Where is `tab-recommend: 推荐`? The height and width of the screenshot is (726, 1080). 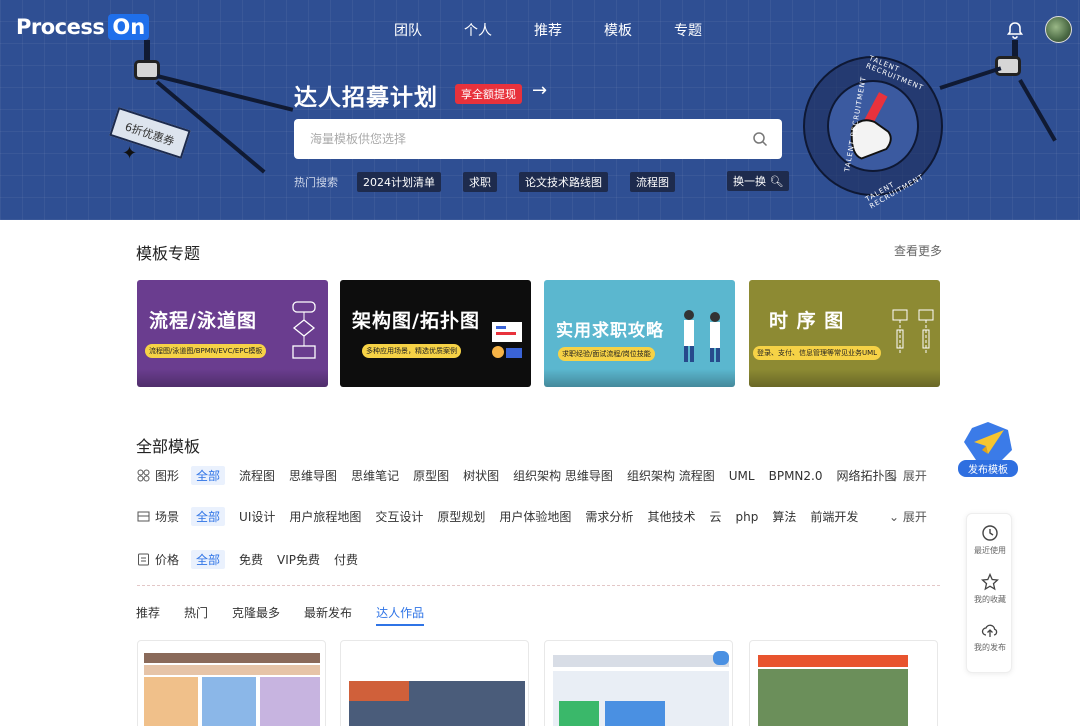 tab-recommend: 推荐 is located at coordinates (148, 612).